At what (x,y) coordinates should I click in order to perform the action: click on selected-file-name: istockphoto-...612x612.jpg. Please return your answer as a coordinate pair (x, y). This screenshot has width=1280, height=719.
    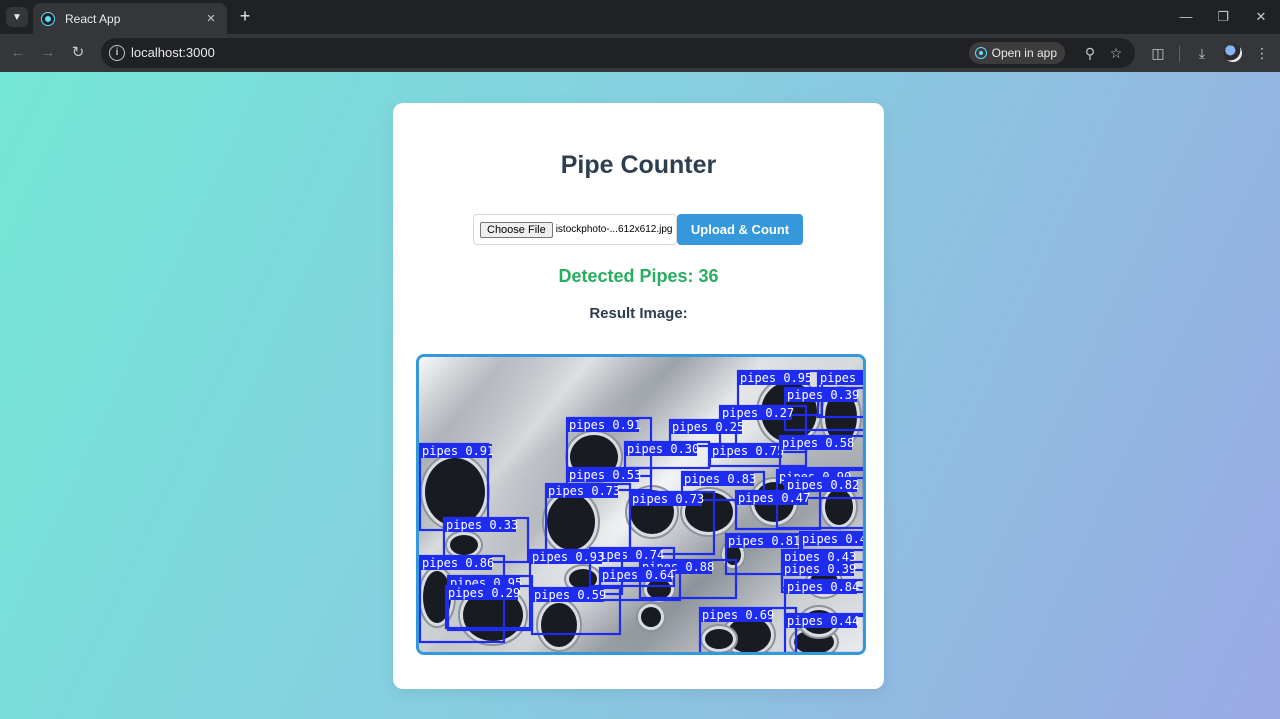
    Looking at the image, I should click on (614, 229).